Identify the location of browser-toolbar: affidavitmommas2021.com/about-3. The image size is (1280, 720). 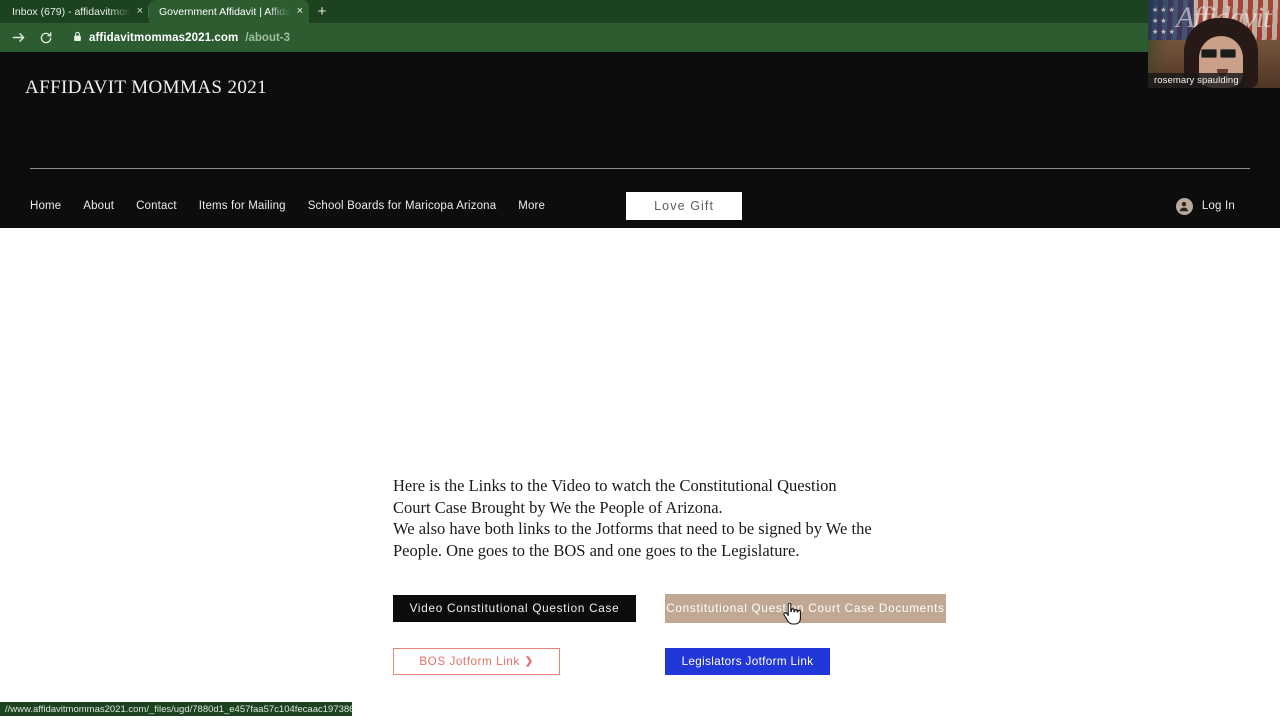
(640, 37).